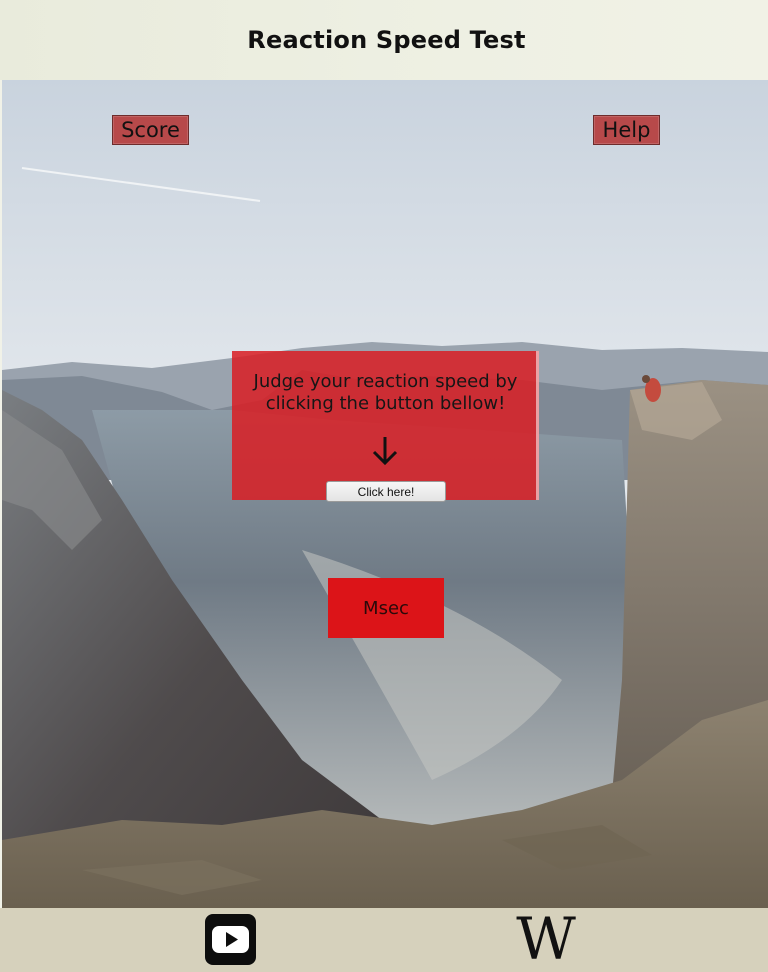 The width and height of the screenshot is (768, 972). Describe the element at coordinates (543, 939) in the screenshot. I see `wikipedia-icon: W` at that location.